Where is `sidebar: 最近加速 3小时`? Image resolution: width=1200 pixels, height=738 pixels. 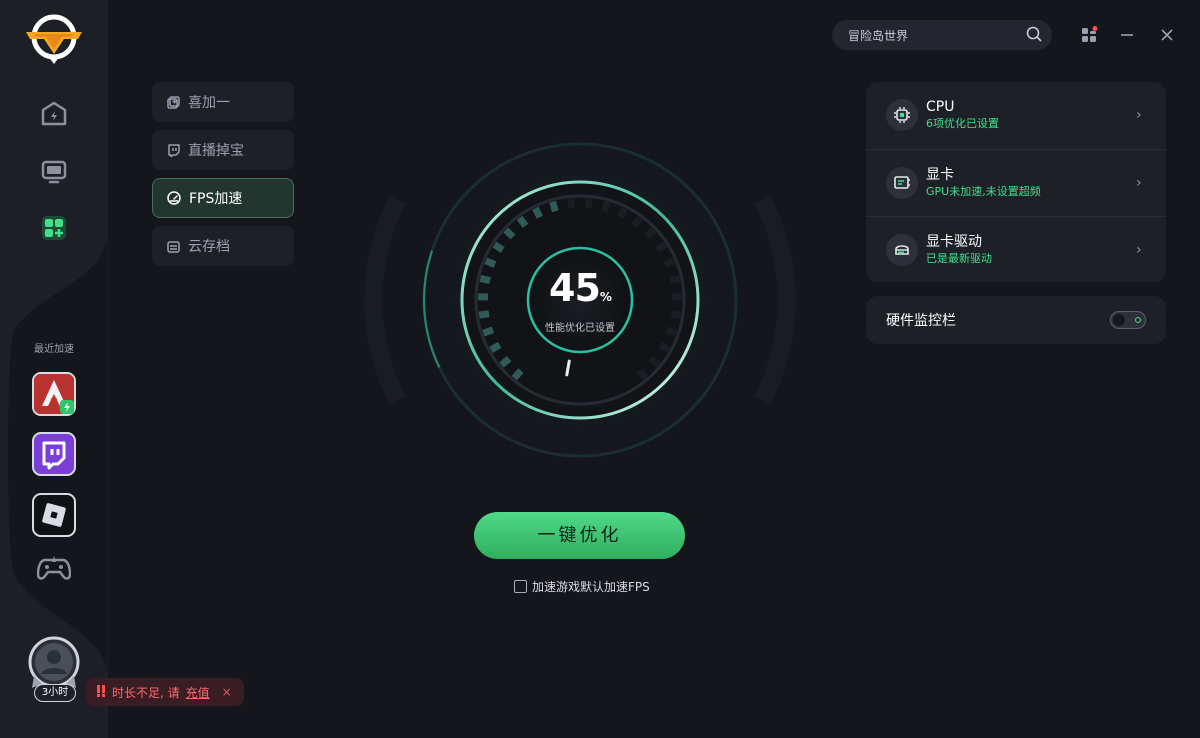
sidebar: 最近加速 3小时 is located at coordinates (54, 369).